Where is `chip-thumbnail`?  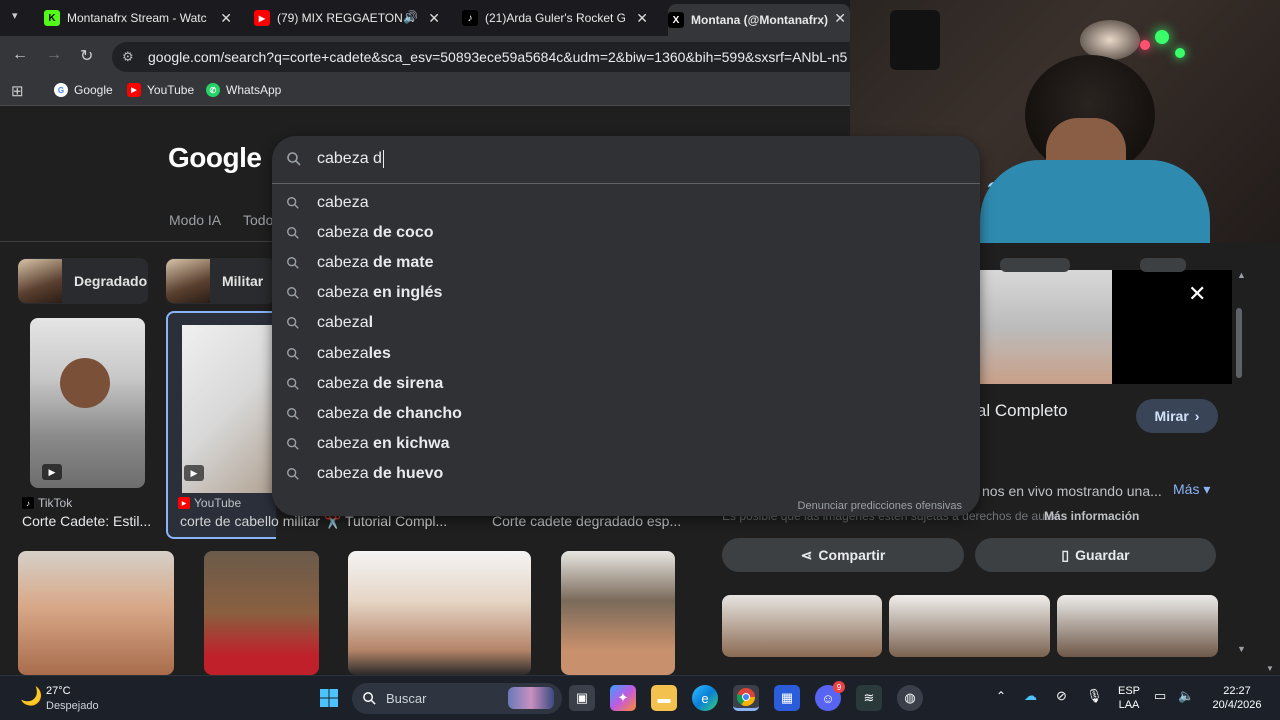
chip-thumbnail is located at coordinates (40, 281).